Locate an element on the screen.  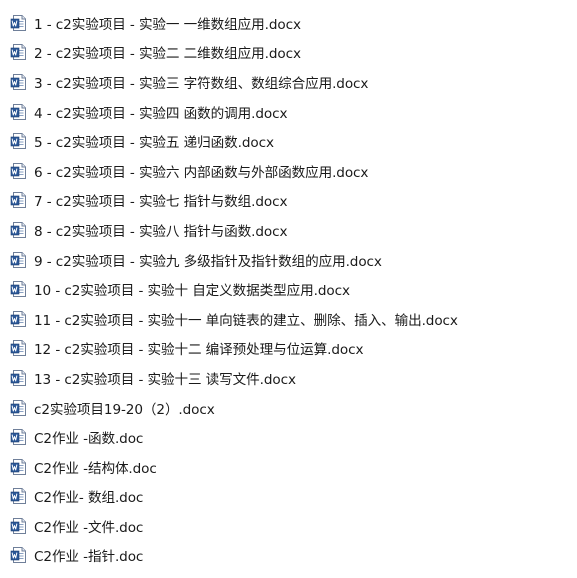
file-name: 8 - c2实验项目 - 实验八 指针与函数.docx is located at coordinates (161, 231).